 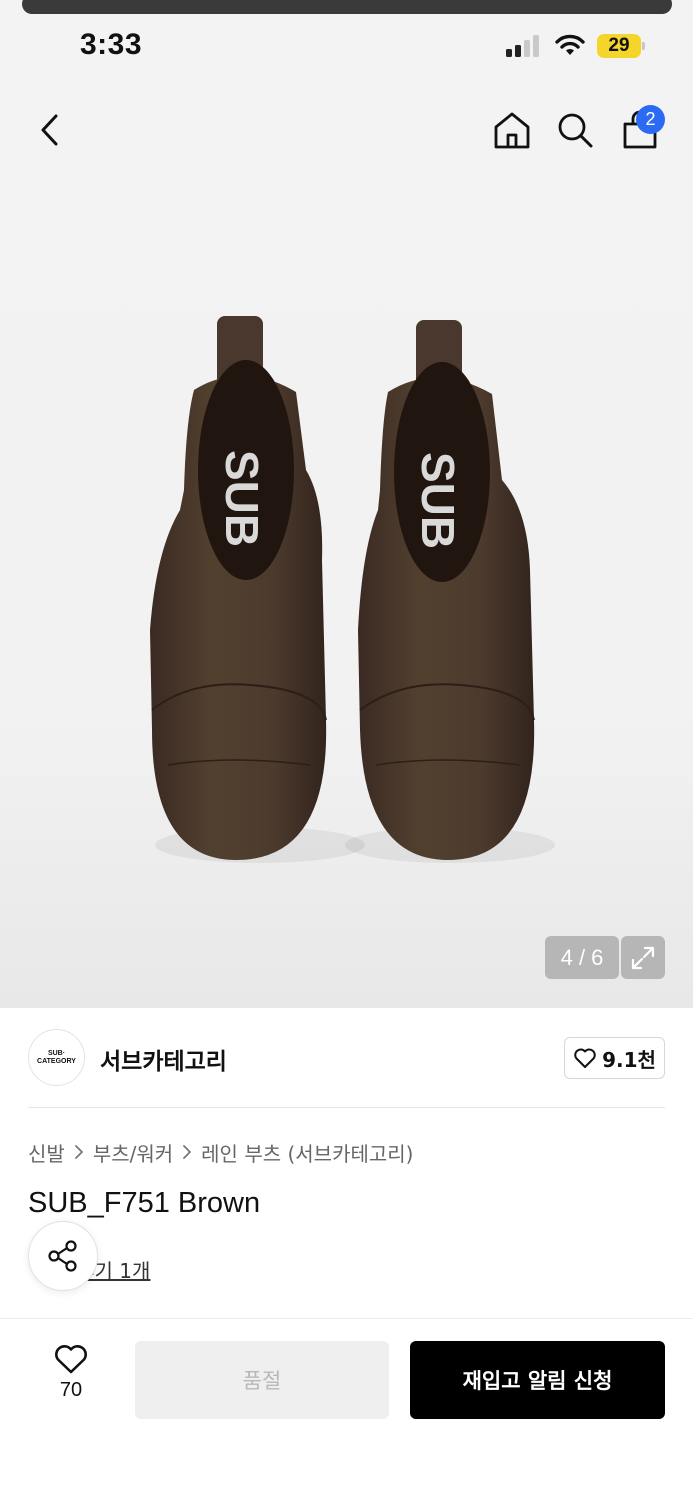 What do you see at coordinates (111, 44) in the screenshot?
I see `status-time: 3:33` at bounding box center [111, 44].